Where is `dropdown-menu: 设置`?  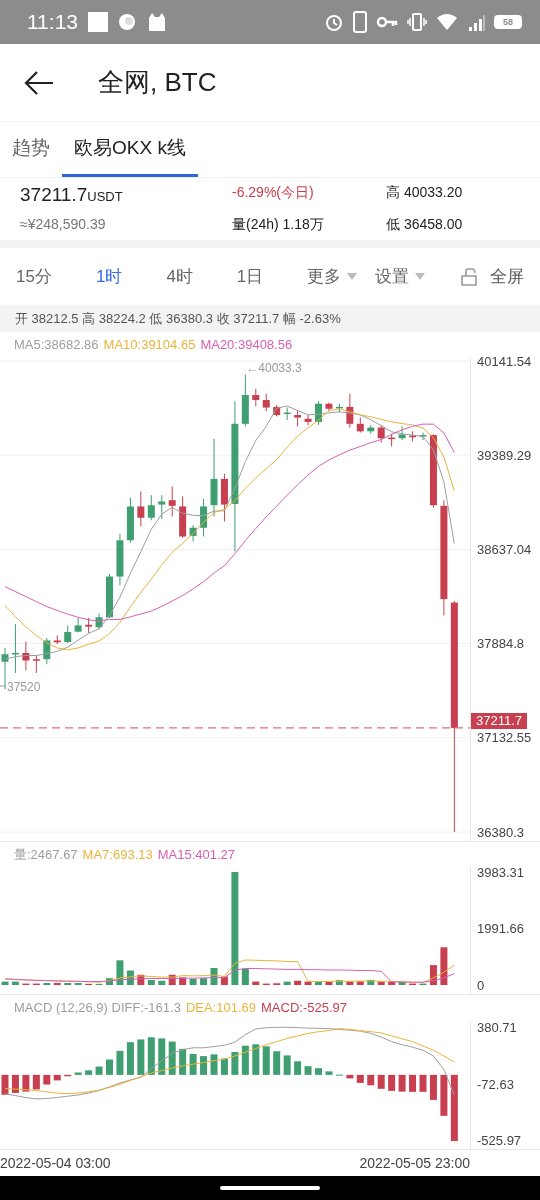
dropdown-menu: 设置 is located at coordinates (400, 276).